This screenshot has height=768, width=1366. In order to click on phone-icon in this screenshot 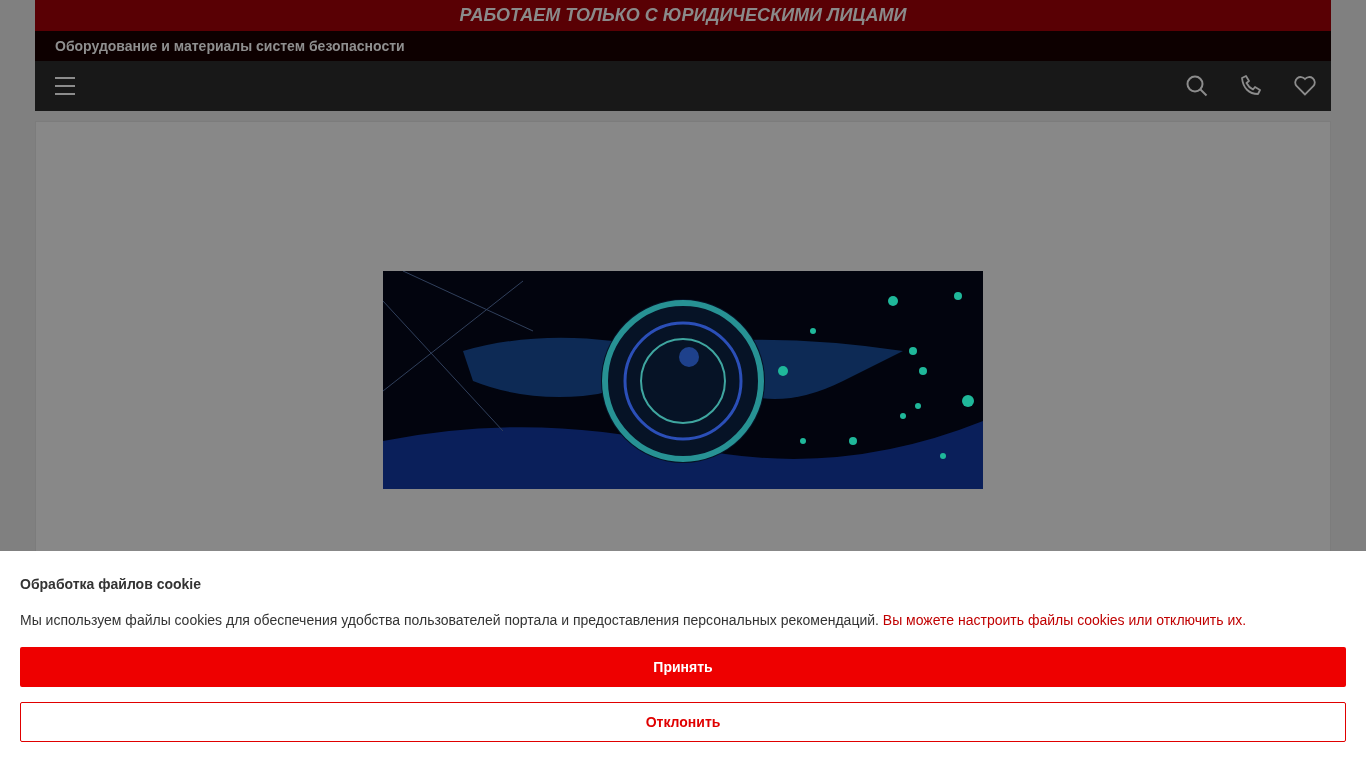, I will do `click(1251, 86)`.